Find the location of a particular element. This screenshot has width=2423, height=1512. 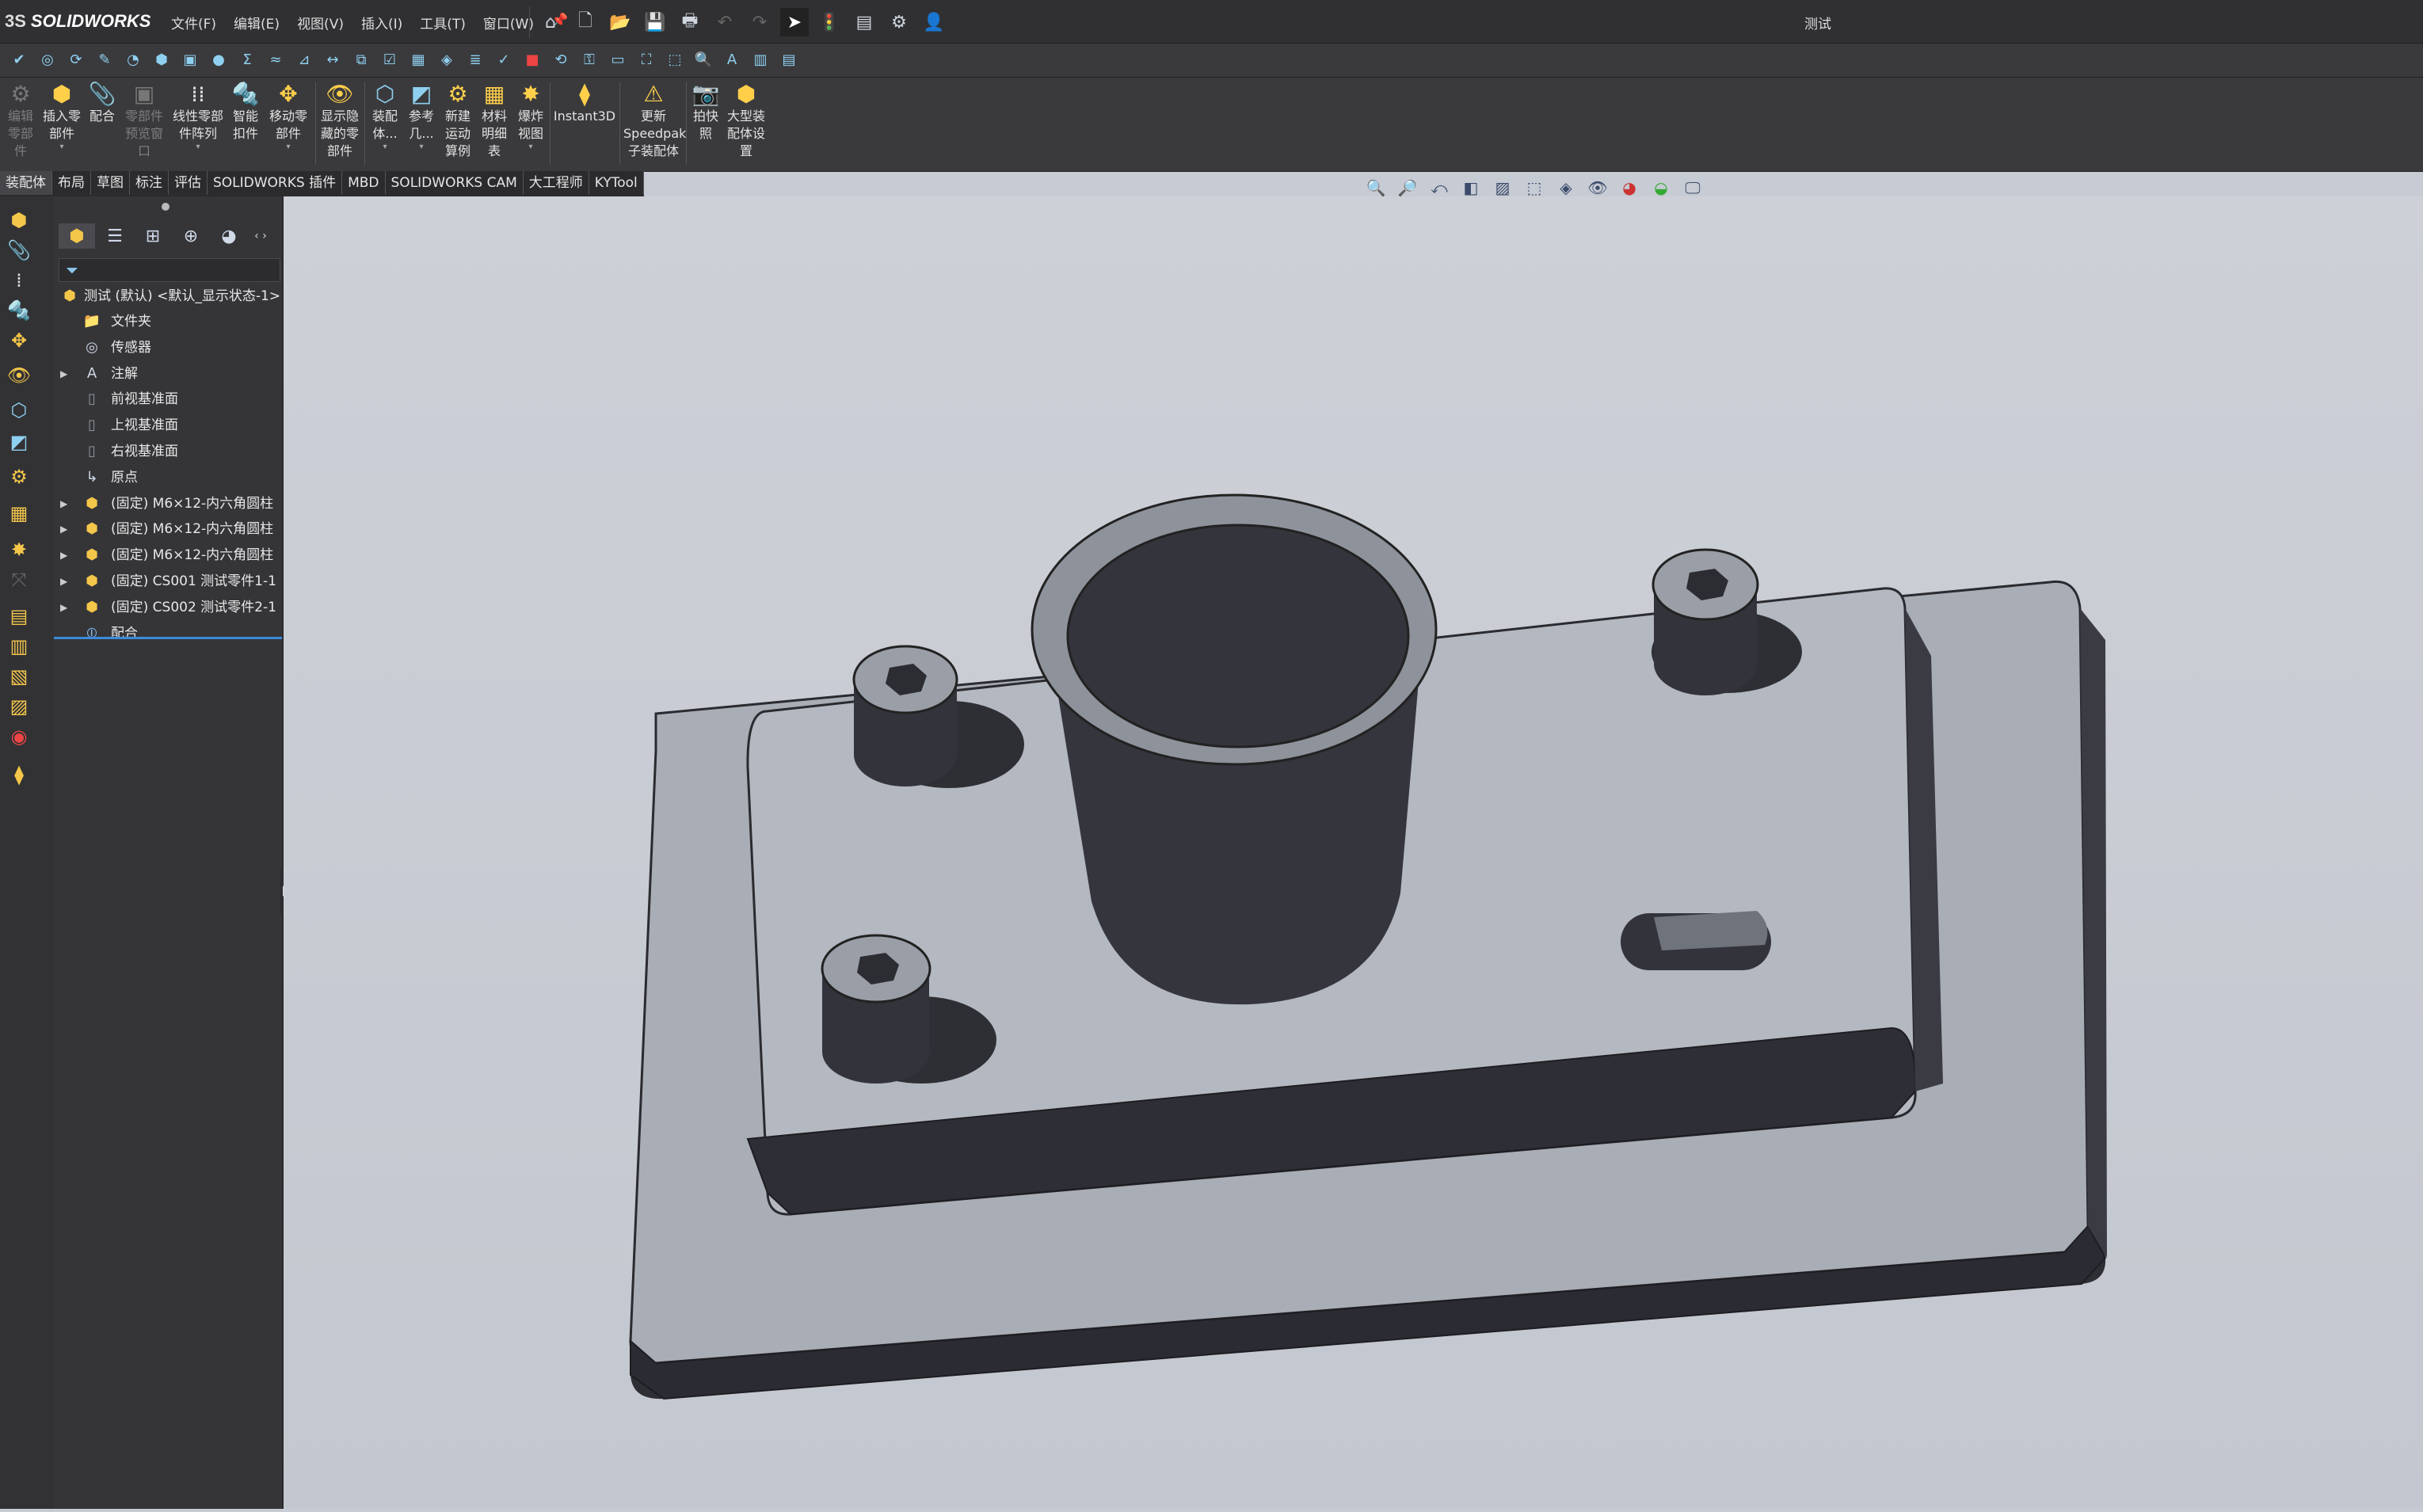

smart-fasteners-button: 🔩 智能扣件 is located at coordinates (245, 112).